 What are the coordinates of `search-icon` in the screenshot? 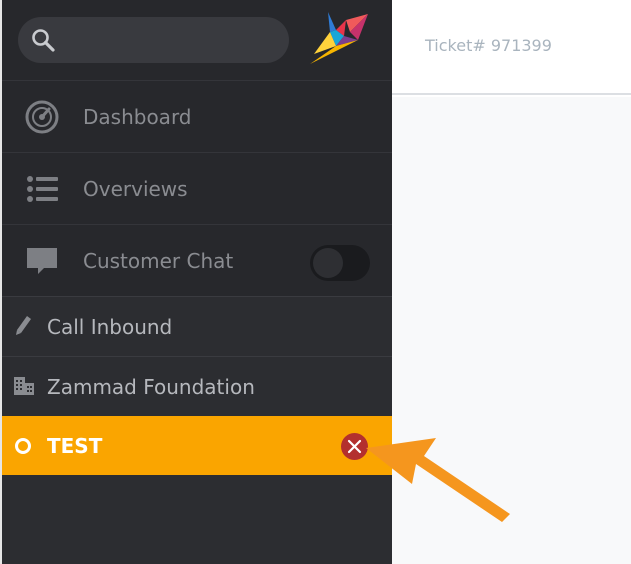 It's located at (43, 40).